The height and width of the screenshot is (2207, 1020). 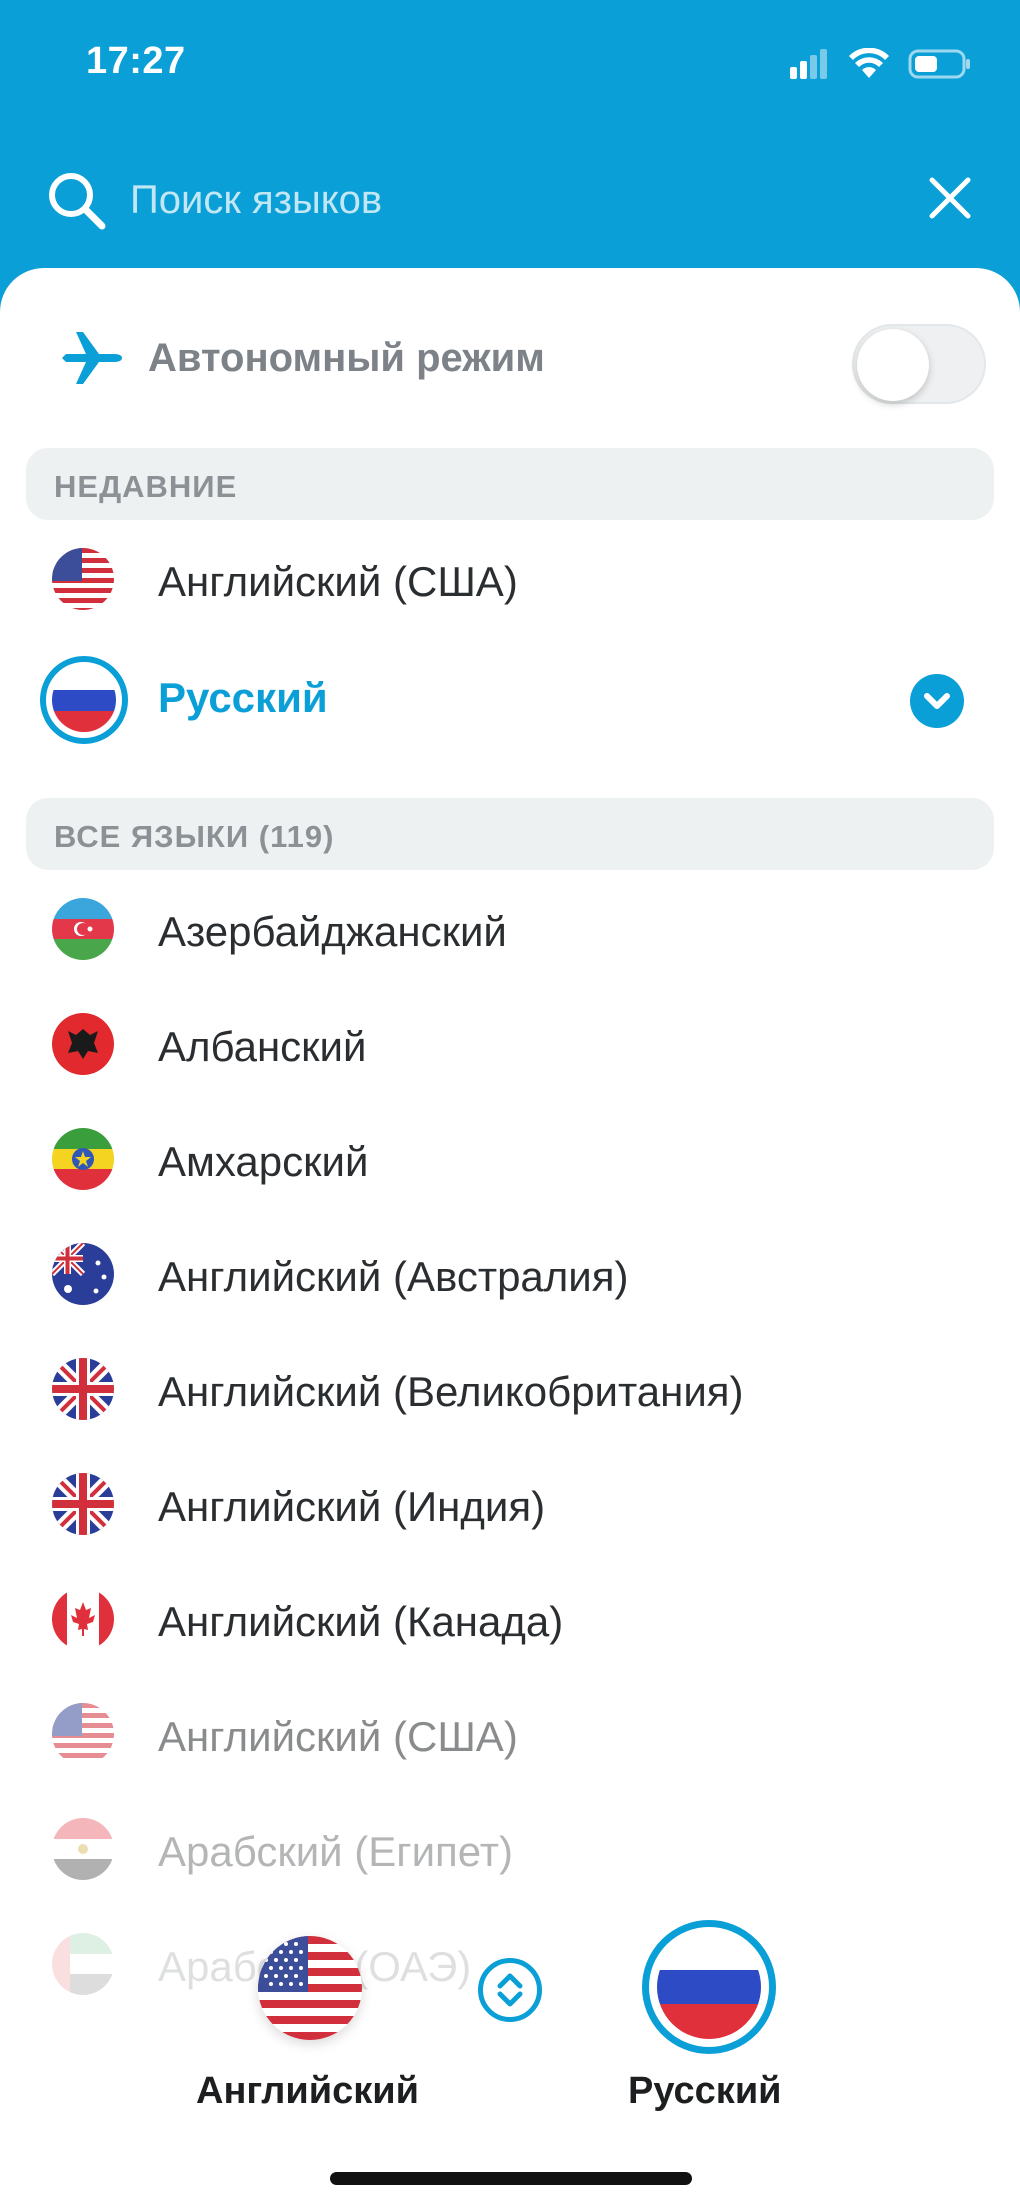 I want to click on al-flag-icon, so click(x=83, y=1044).